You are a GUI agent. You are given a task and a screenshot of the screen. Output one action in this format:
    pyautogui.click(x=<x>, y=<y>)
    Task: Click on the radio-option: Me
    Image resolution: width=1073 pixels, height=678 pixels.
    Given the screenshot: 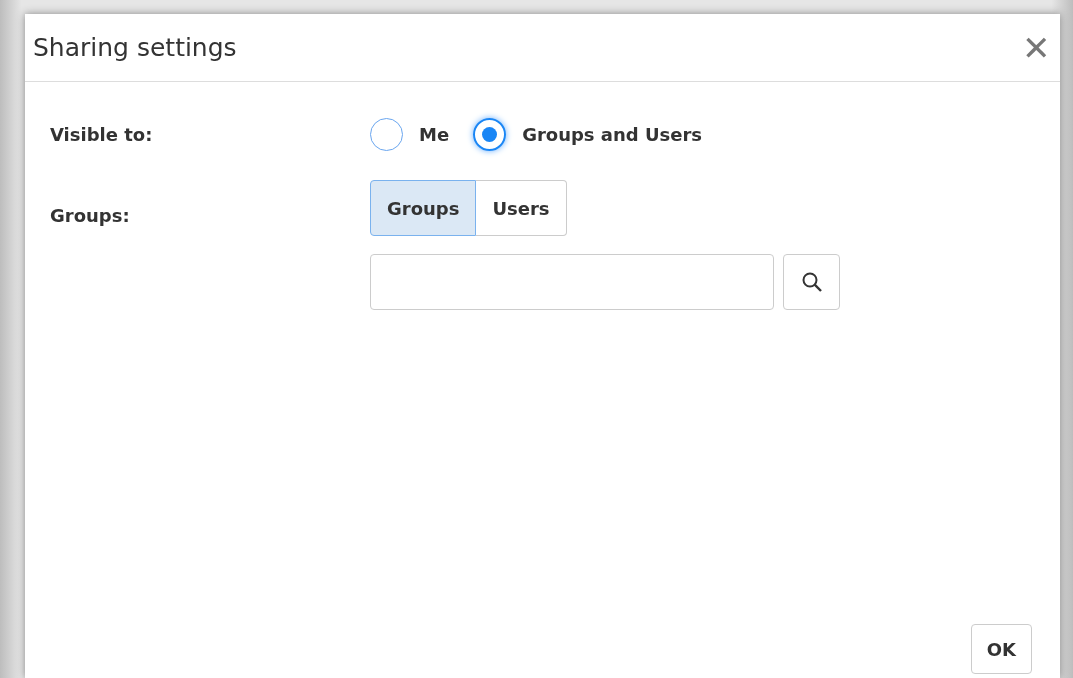 What is the action you would take?
    pyautogui.click(x=410, y=134)
    